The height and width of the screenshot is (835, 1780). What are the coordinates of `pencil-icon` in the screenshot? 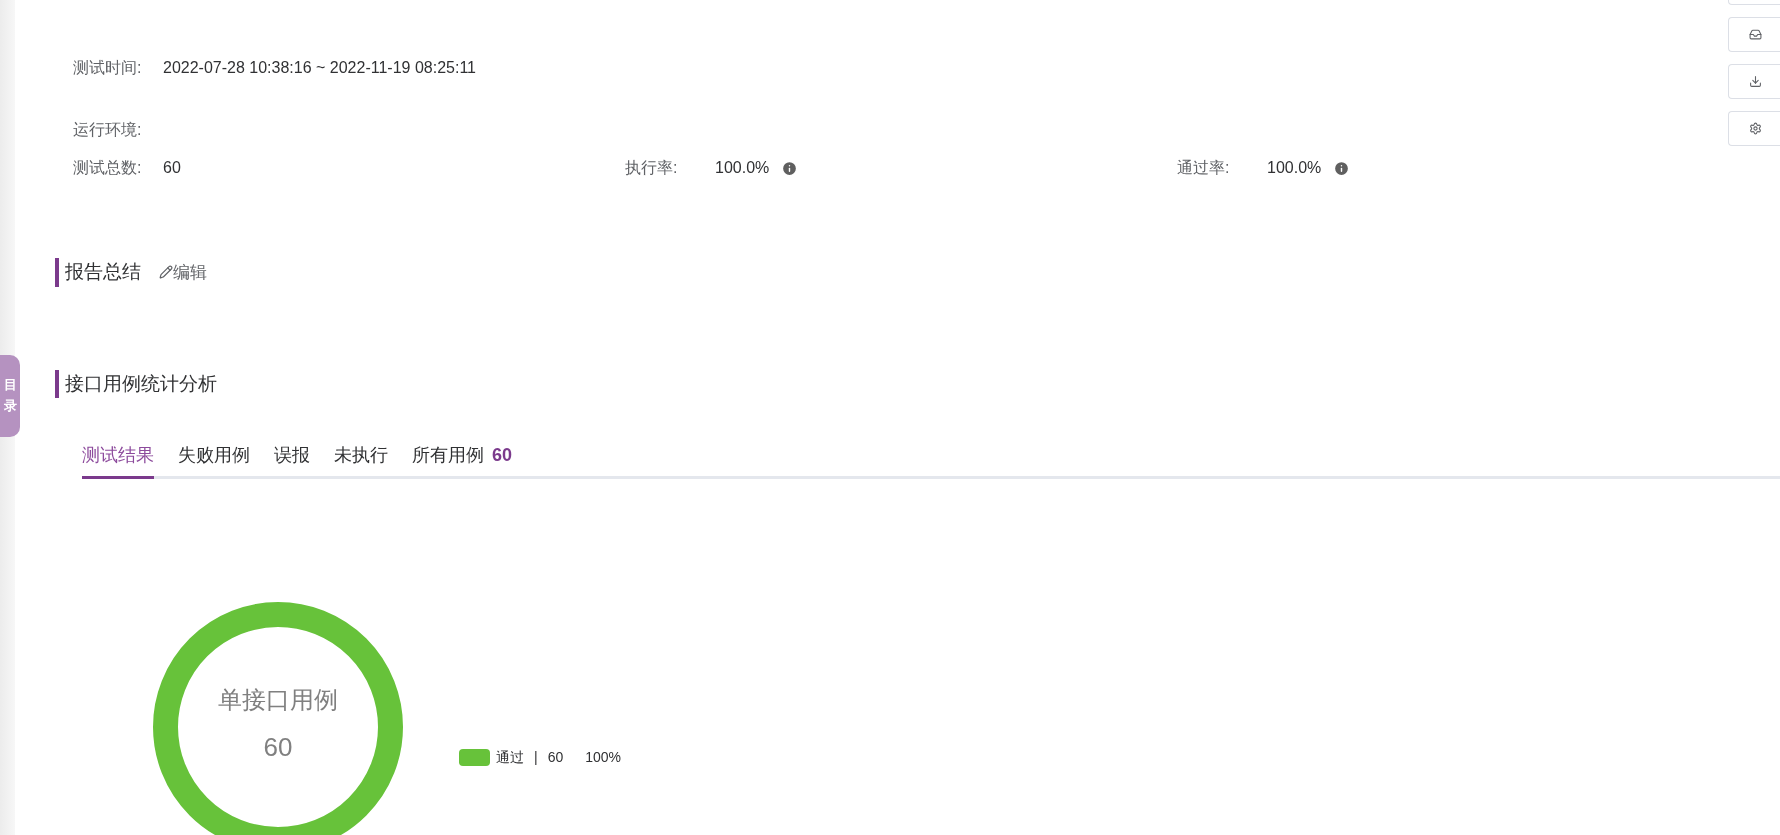 It's located at (166, 272).